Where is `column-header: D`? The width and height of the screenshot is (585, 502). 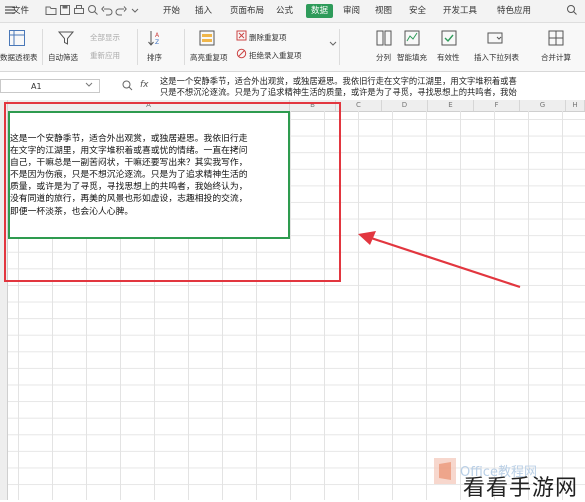
column-header: D is located at coordinates (405, 105).